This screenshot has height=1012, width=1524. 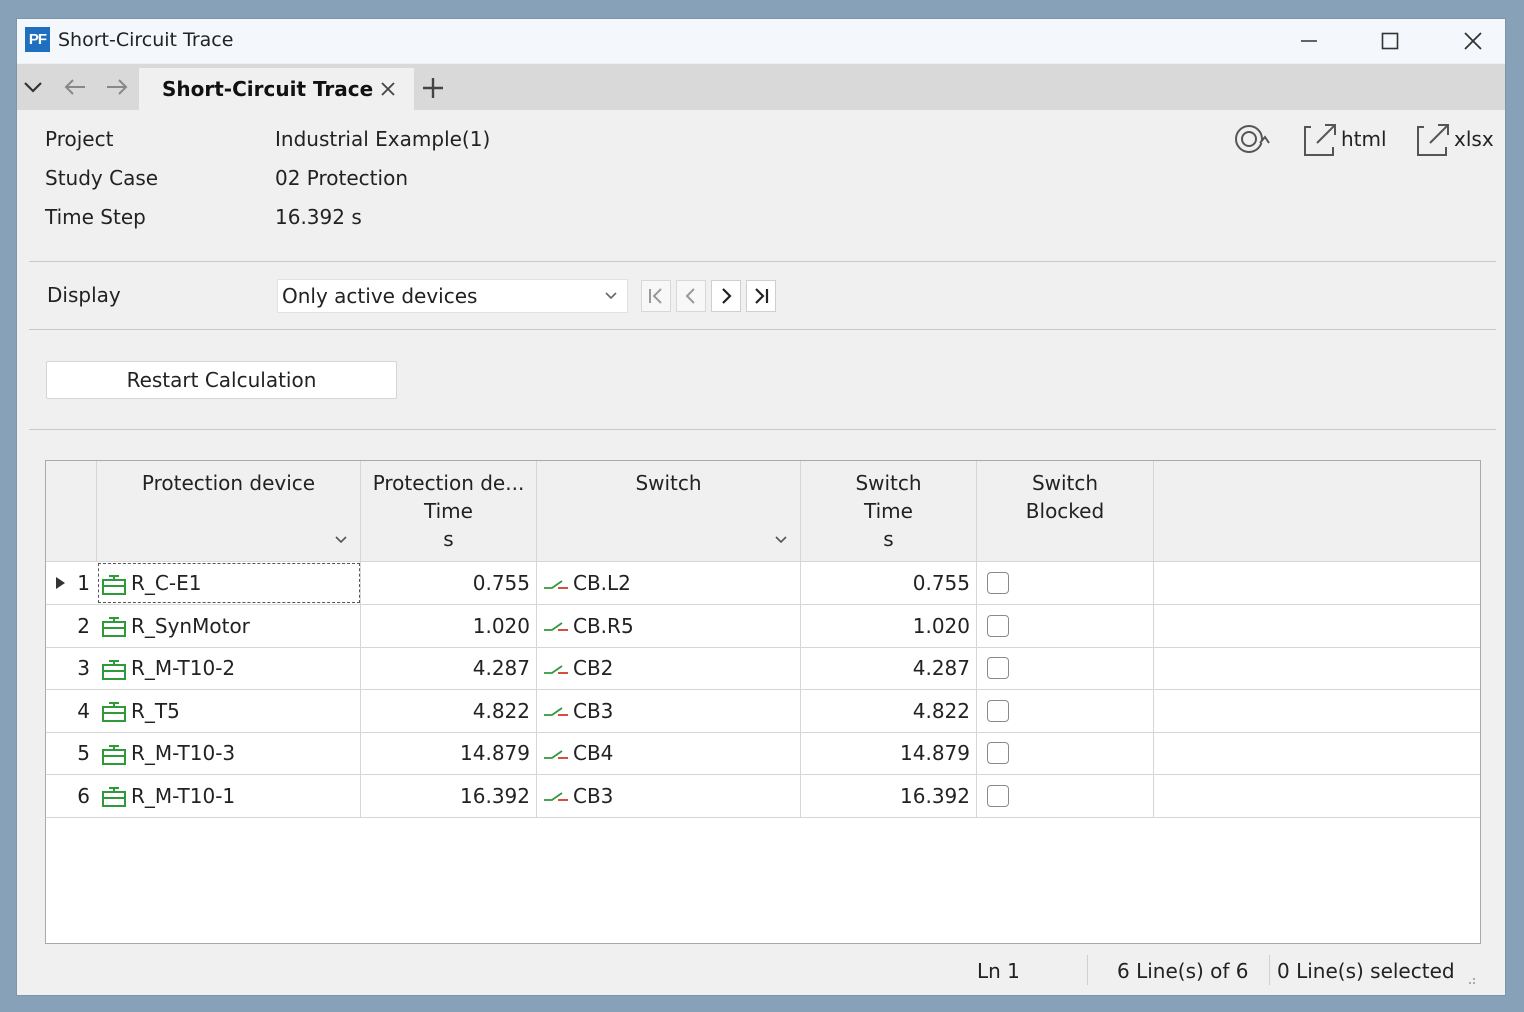 I want to click on previous-button, so click(x=691, y=296).